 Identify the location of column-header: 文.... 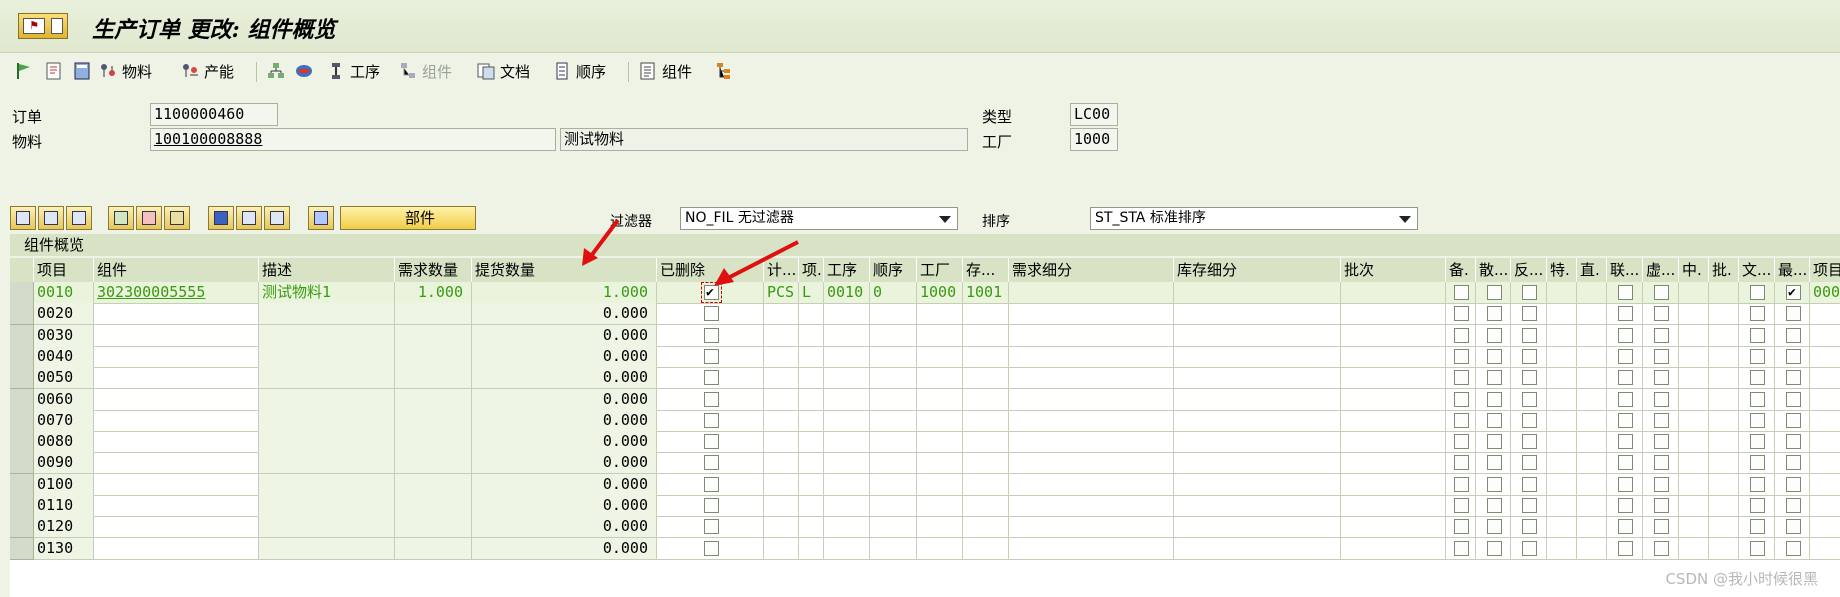
(1757, 270).